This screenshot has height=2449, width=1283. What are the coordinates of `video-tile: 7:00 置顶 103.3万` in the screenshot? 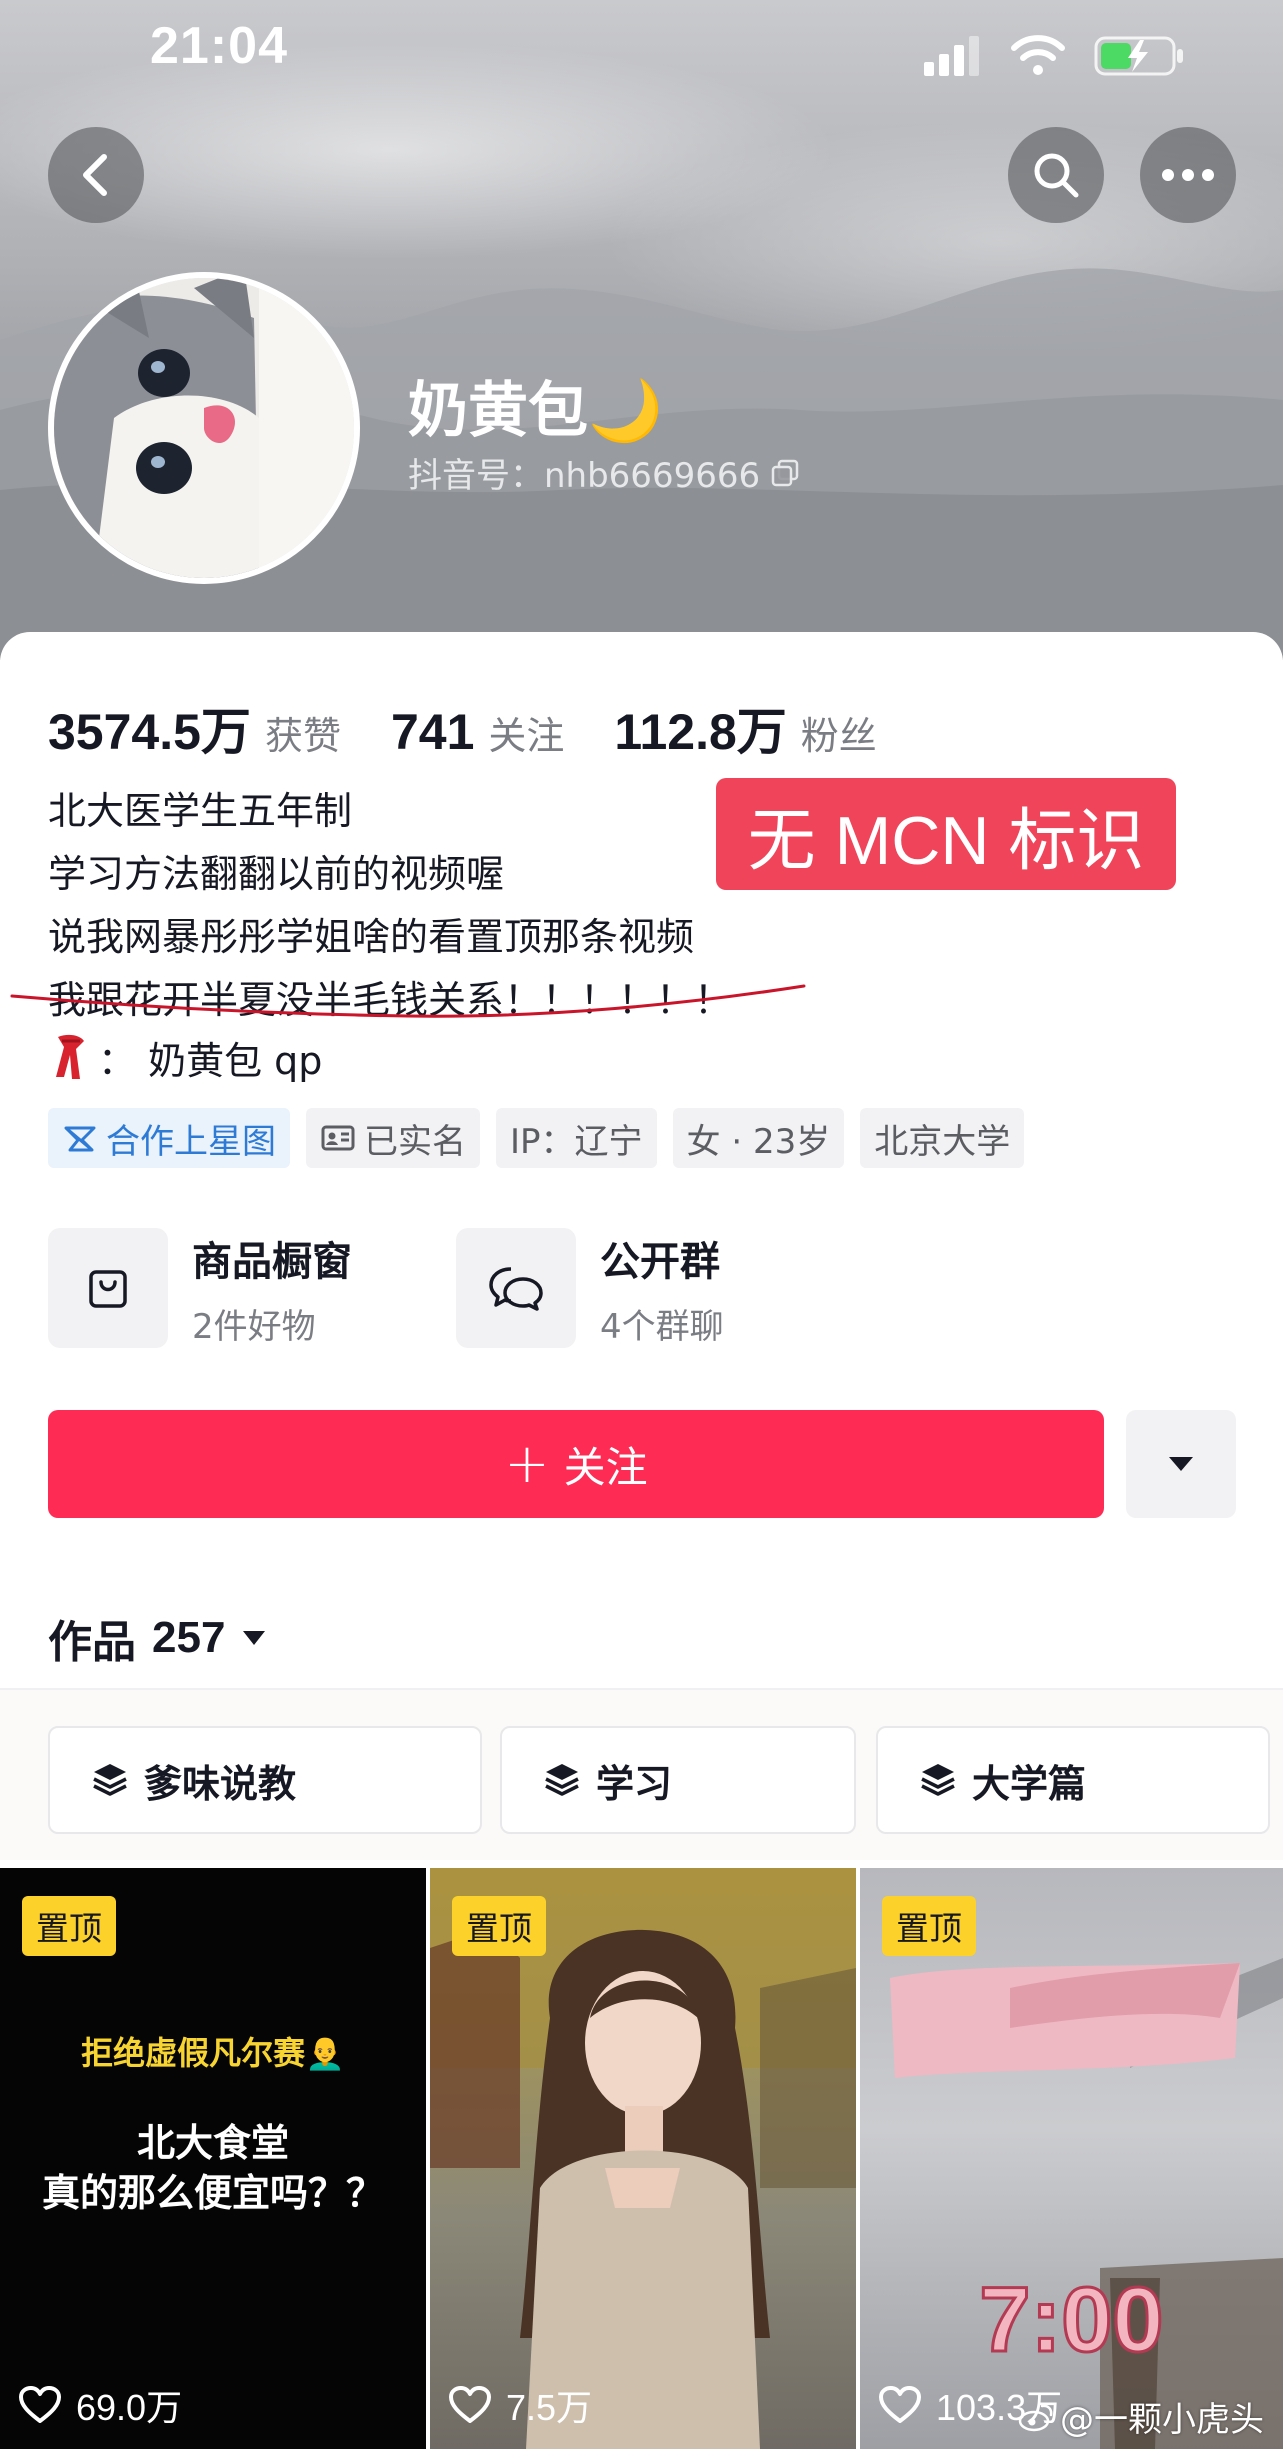 It's located at (1071, 2158).